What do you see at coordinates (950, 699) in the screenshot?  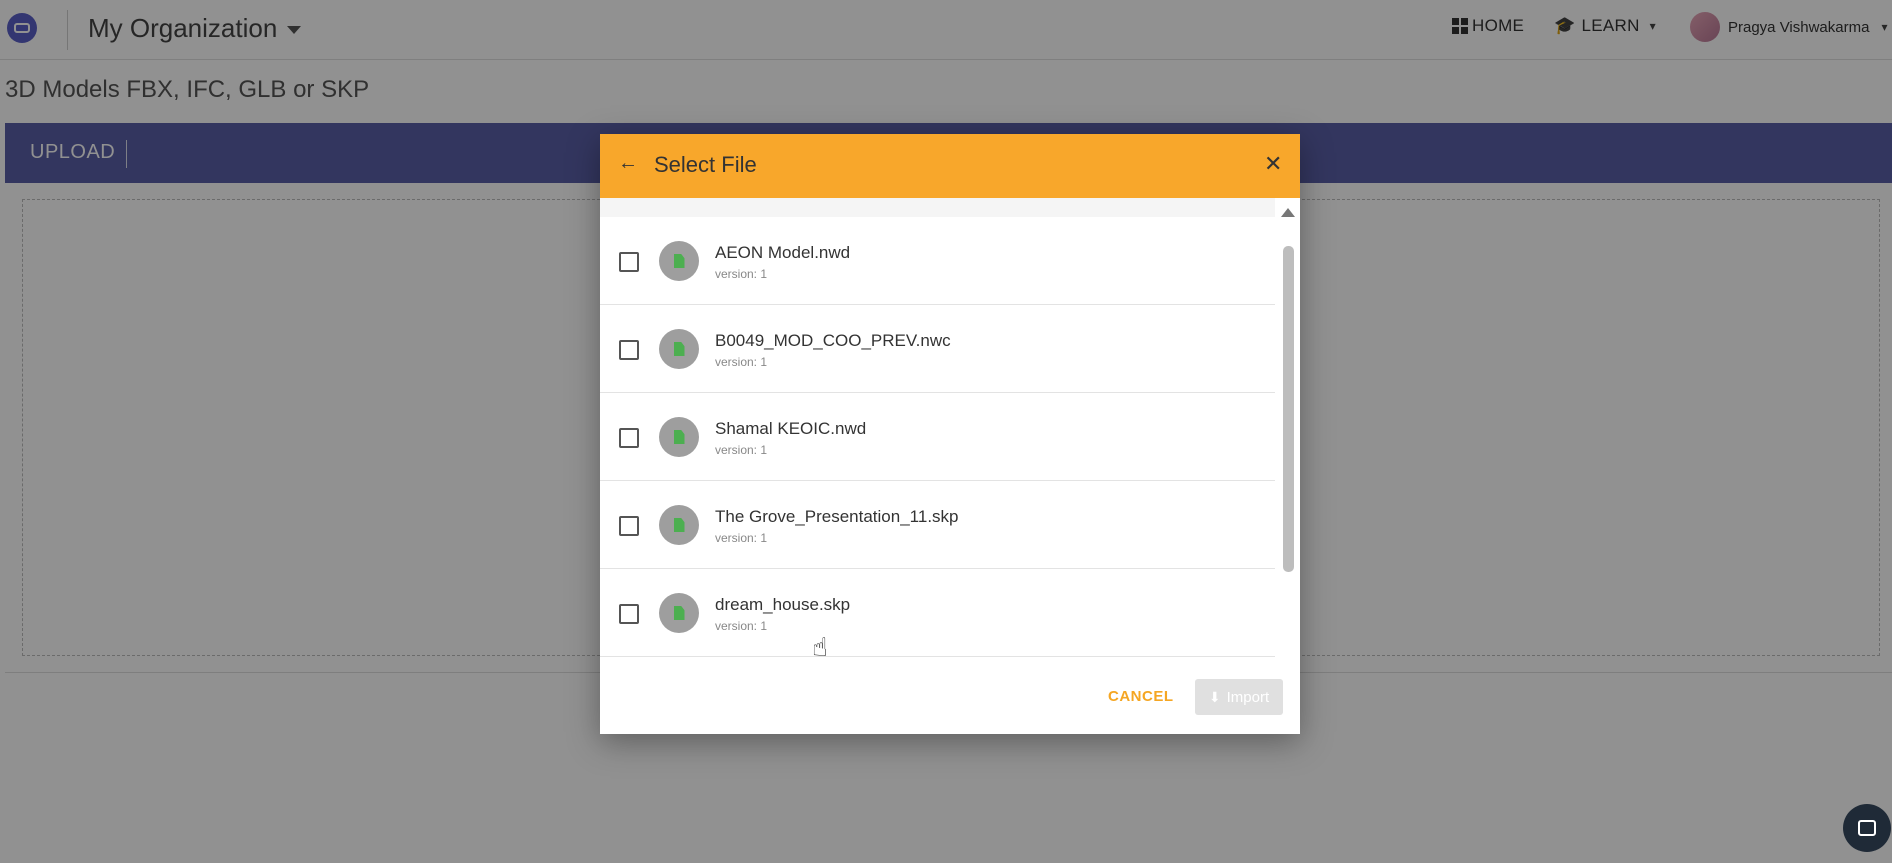 I see `dialog-footer: CANCEL ⬇ Import` at bounding box center [950, 699].